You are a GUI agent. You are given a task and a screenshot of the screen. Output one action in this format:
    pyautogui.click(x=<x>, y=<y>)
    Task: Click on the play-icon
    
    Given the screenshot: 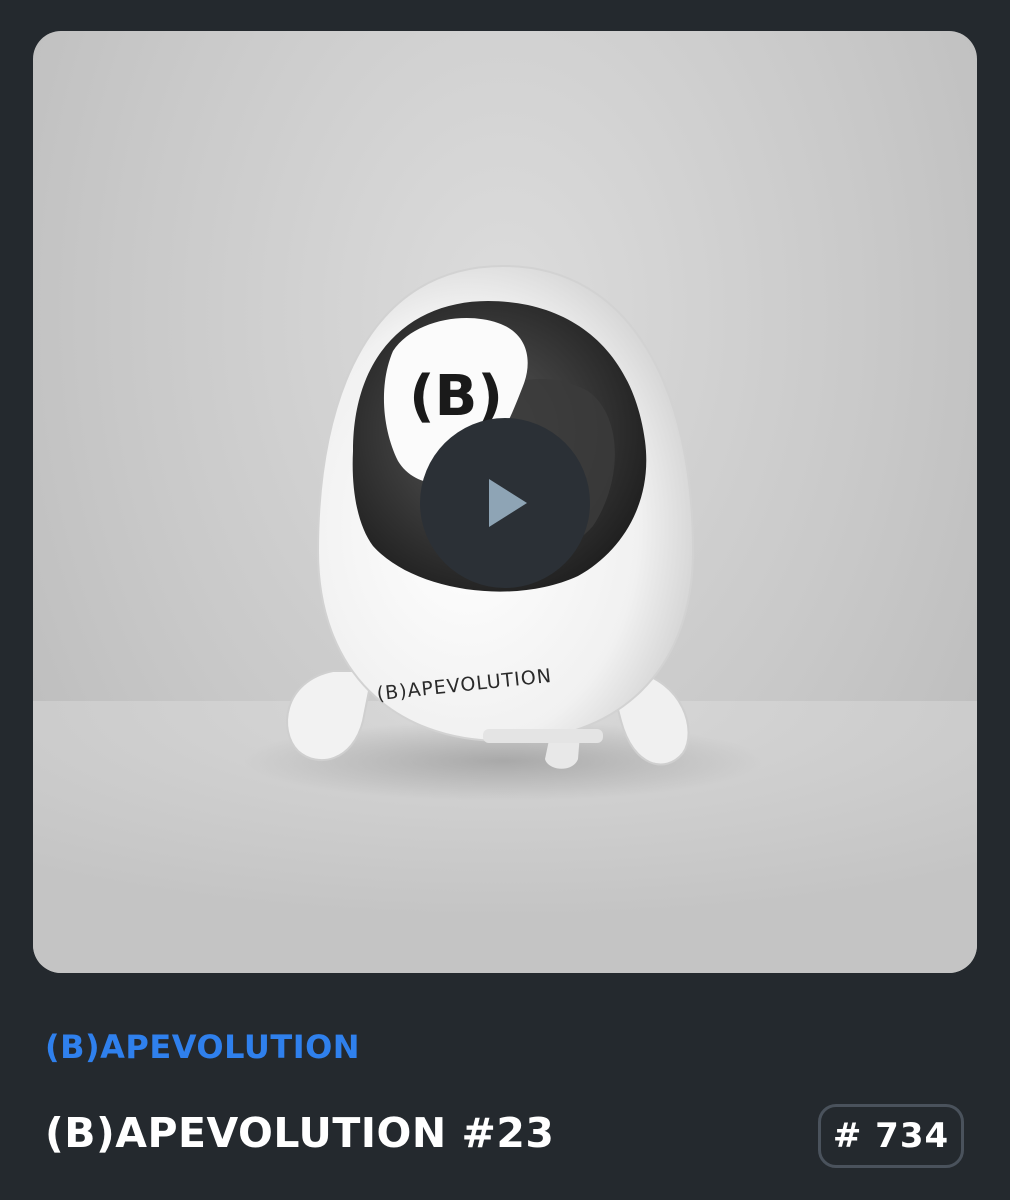 What is the action you would take?
    pyautogui.click(x=508, y=503)
    